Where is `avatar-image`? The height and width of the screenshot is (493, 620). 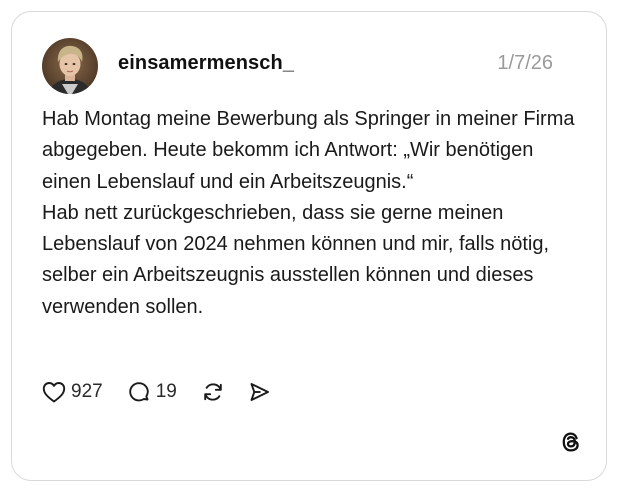
avatar-image is located at coordinates (70, 66).